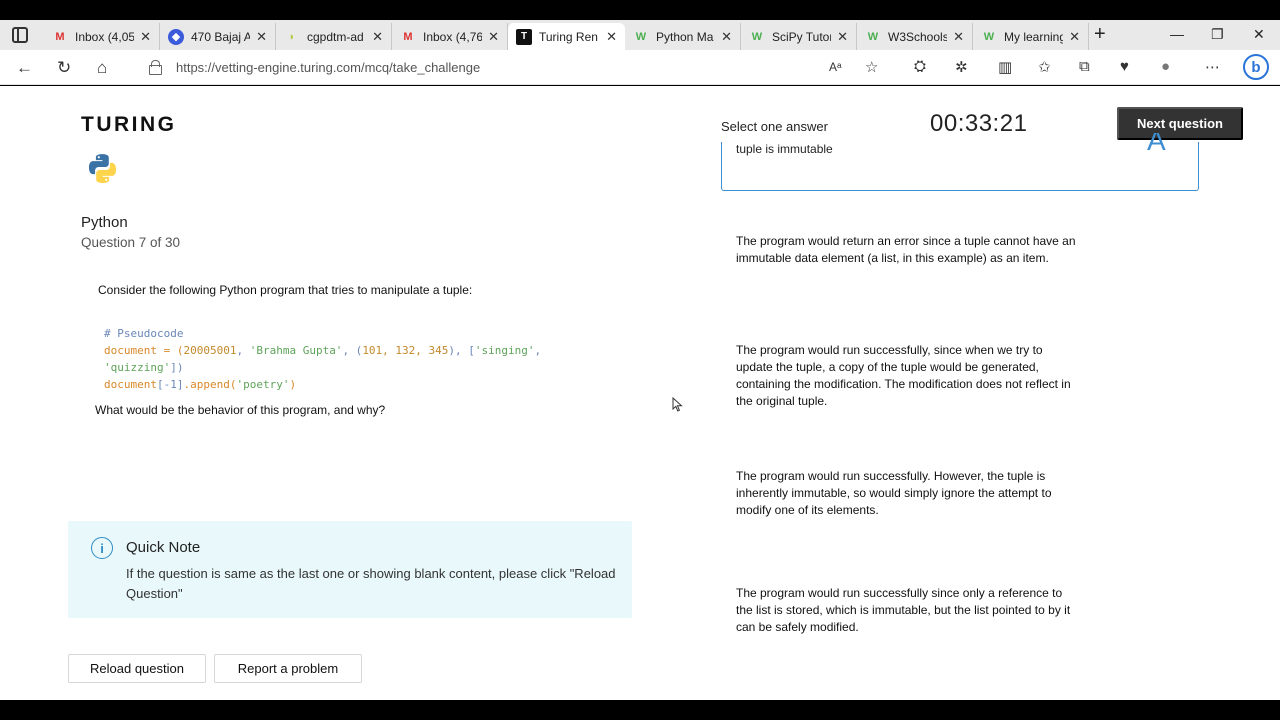  I want to click on code-token: [-1], so click(170, 384).